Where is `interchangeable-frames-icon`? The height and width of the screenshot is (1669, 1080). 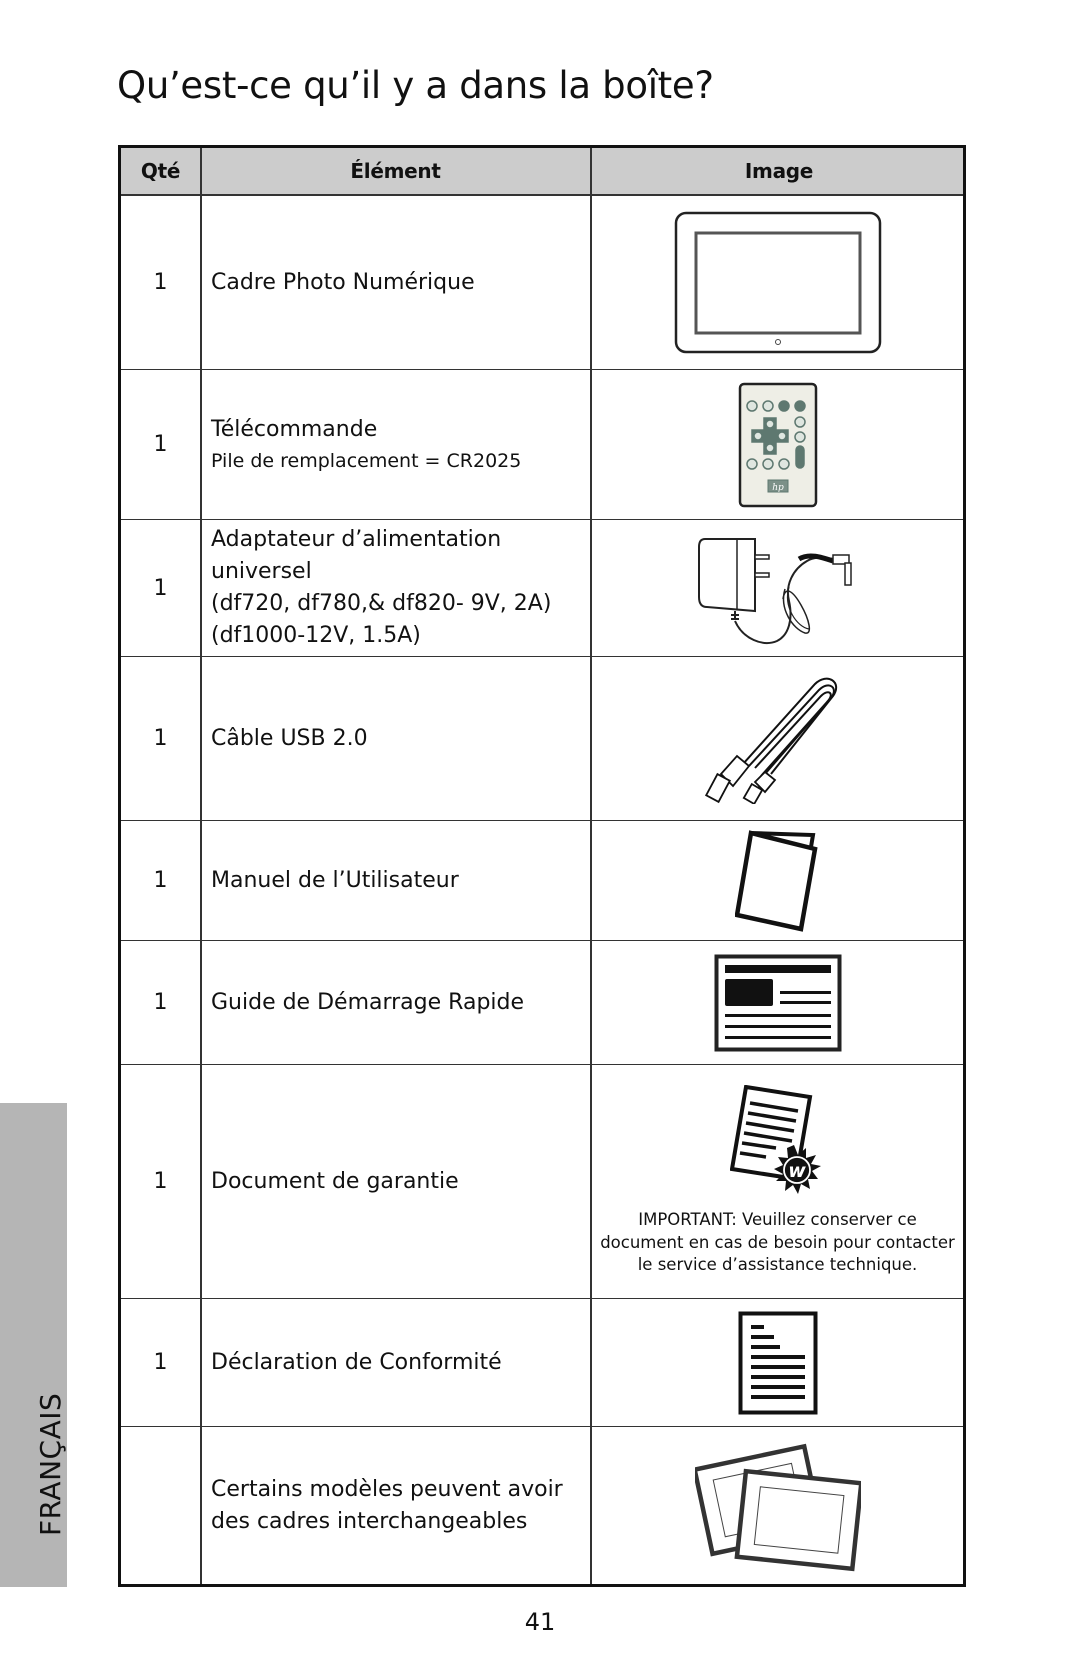 interchangeable-frames-icon is located at coordinates (777, 1507).